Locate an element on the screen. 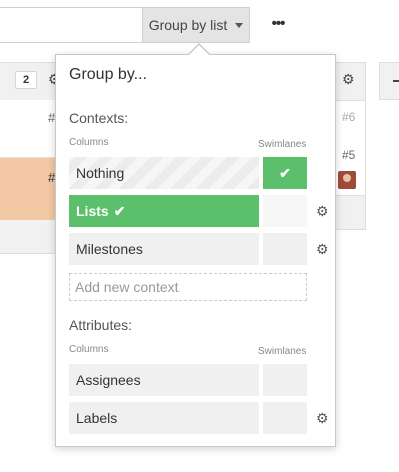 Image resolution: width=399 pixels, height=472 pixels. avatar is located at coordinates (347, 180).